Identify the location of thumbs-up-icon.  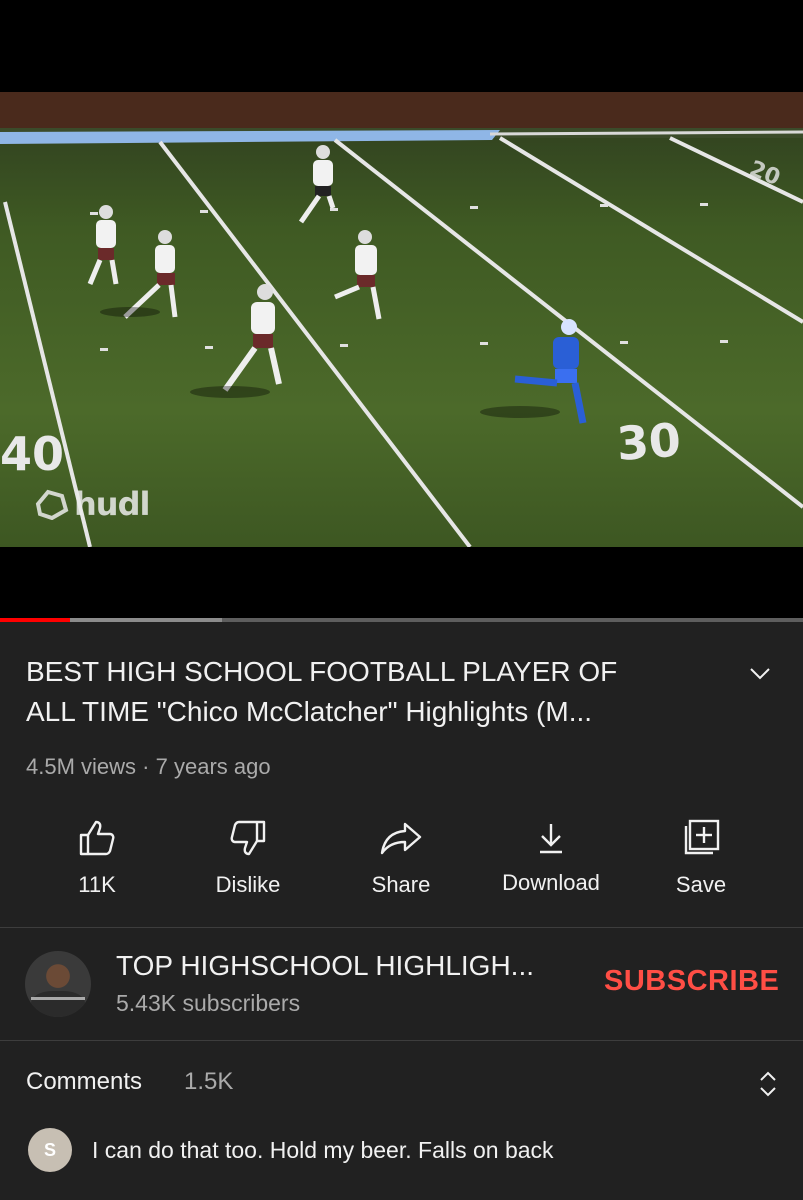
(97, 838).